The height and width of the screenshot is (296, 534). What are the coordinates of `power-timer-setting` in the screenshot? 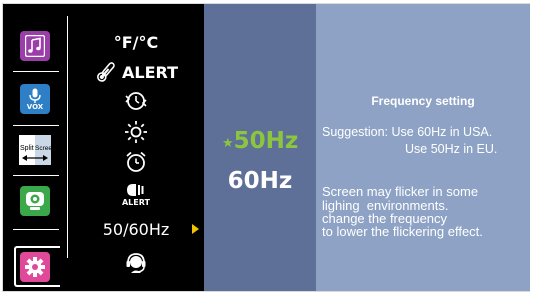 It's located at (136, 101).